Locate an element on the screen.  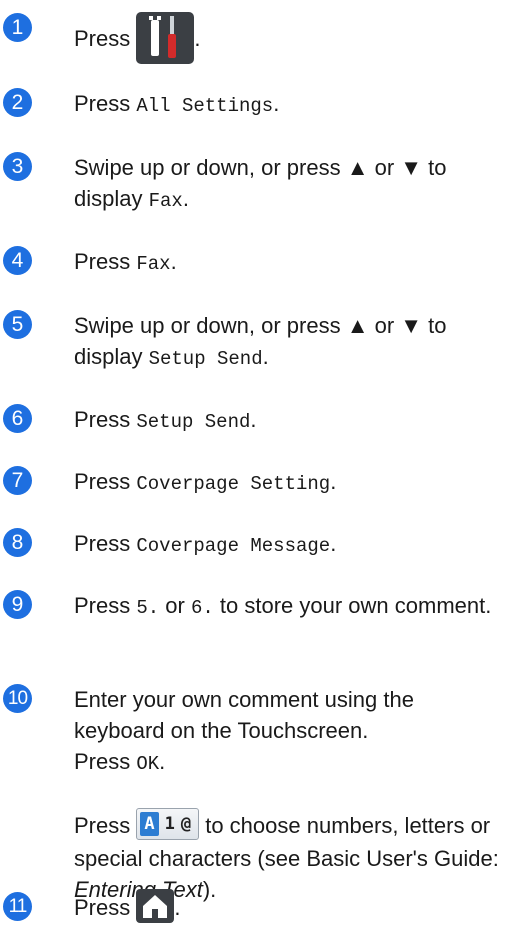
step-text: Press Fax. is located at coordinates (290, 263).